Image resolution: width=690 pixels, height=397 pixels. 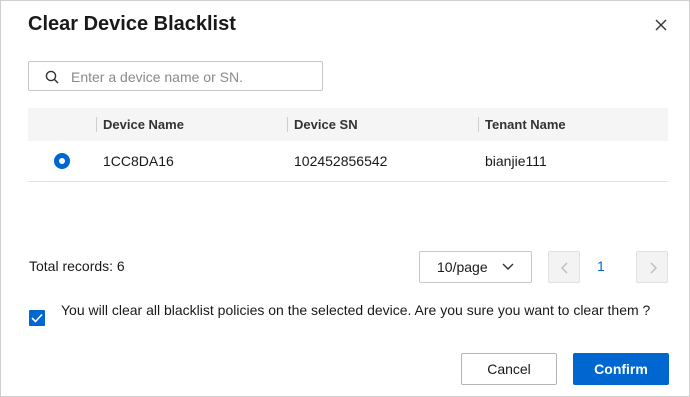 I want to click on search-box, so click(x=175, y=76).